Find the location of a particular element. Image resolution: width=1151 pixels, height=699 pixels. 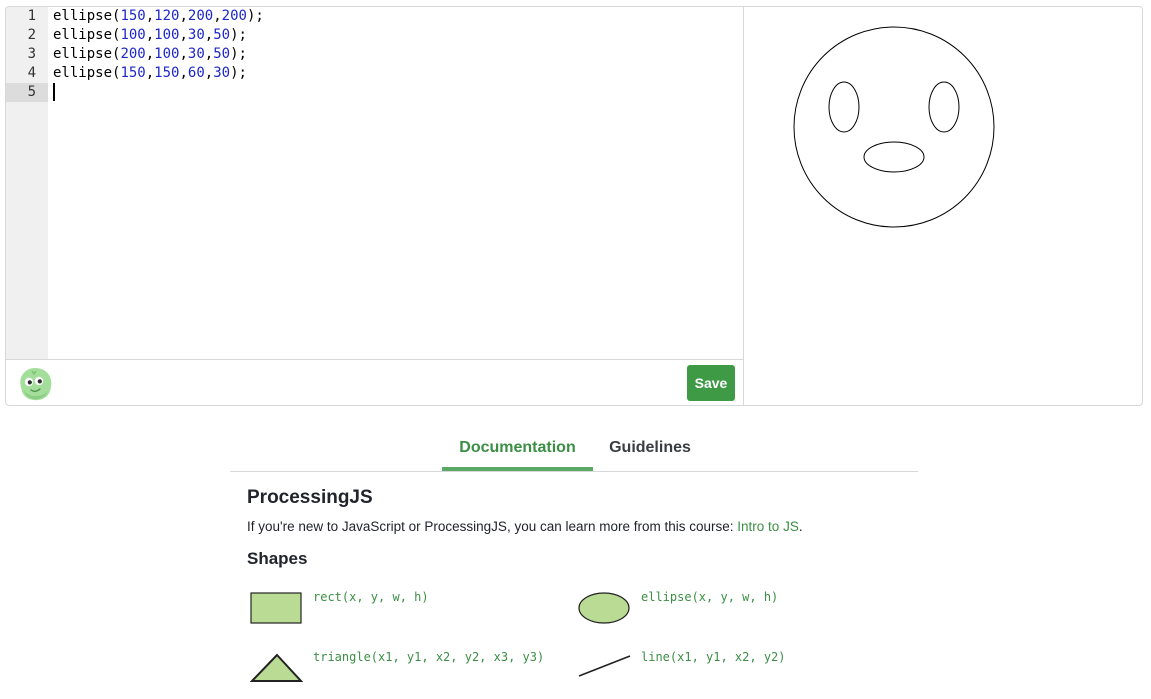

line-number: 3 is located at coordinates (31, 54).